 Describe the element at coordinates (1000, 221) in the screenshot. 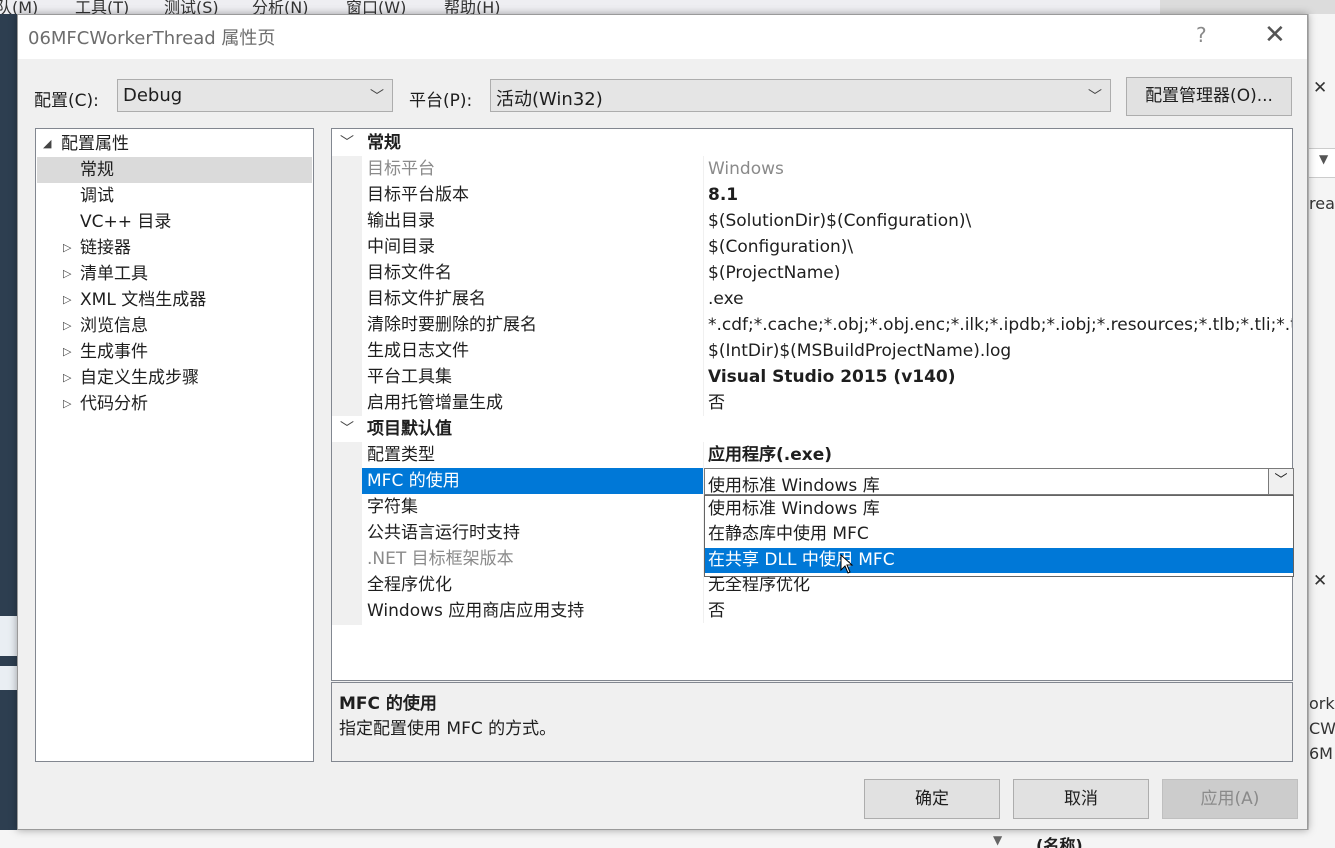

I see `property-value: $(SolutionDir)$(Configuration)\` at that location.